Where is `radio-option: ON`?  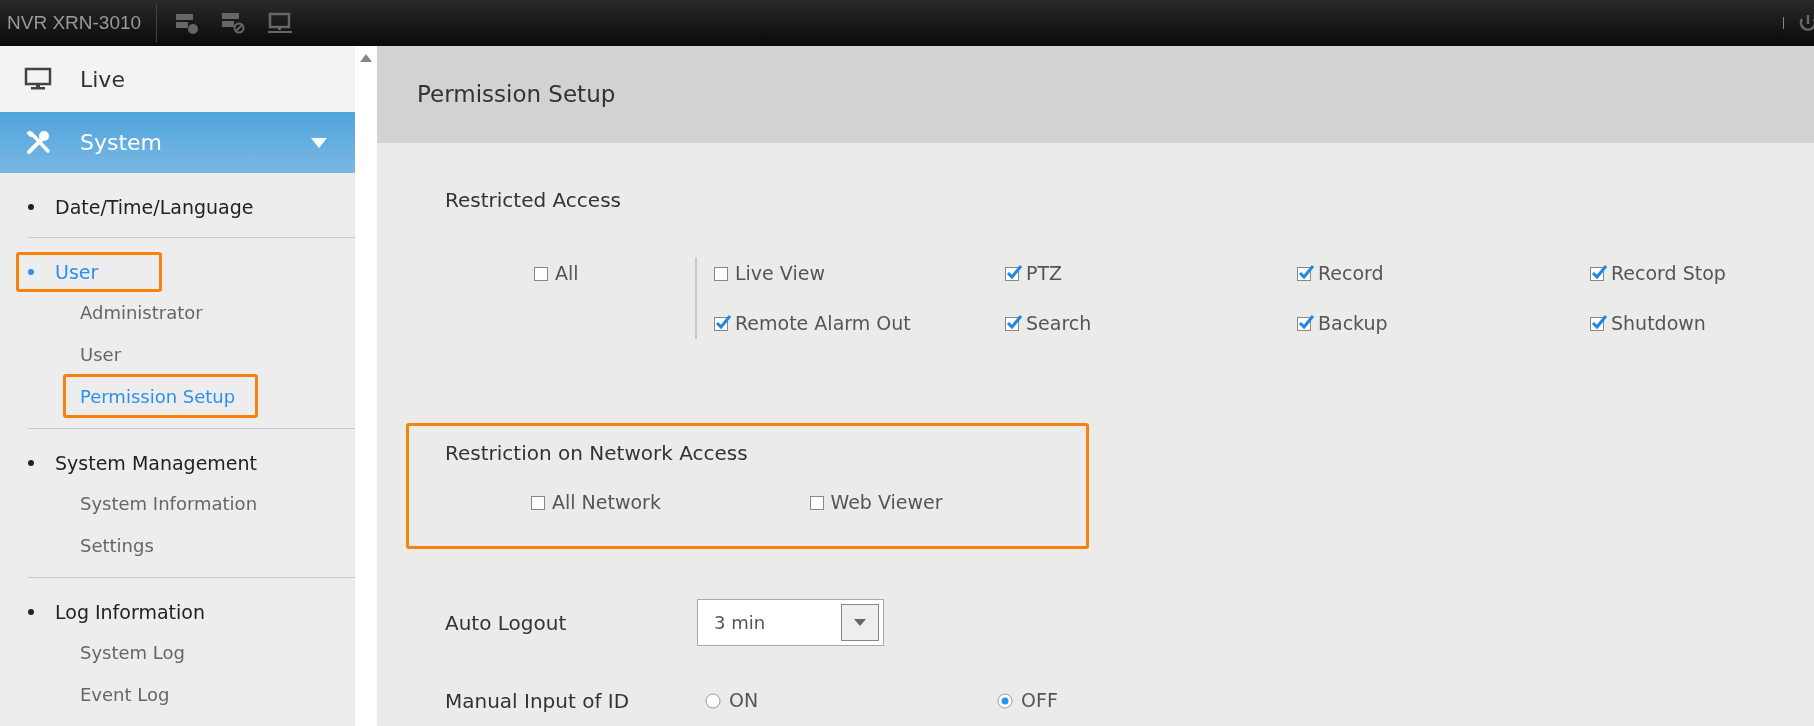 radio-option: ON is located at coordinates (732, 700).